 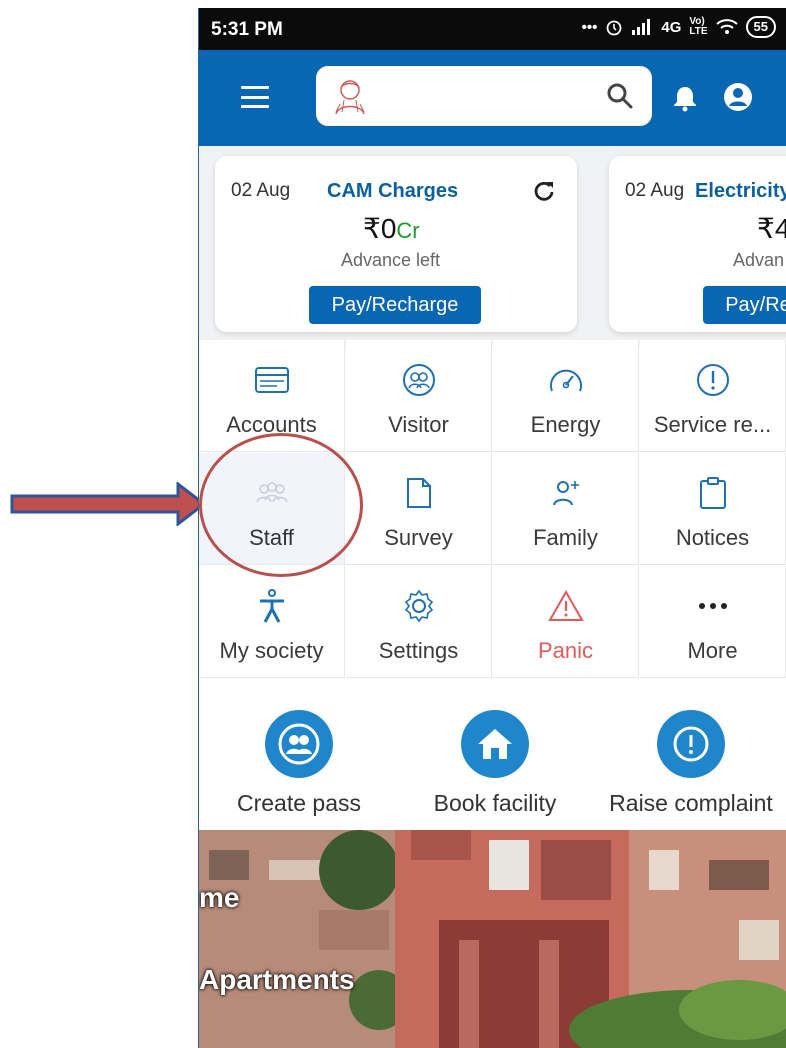 I want to click on grid-item-family: Family, so click(x=566, y=509).